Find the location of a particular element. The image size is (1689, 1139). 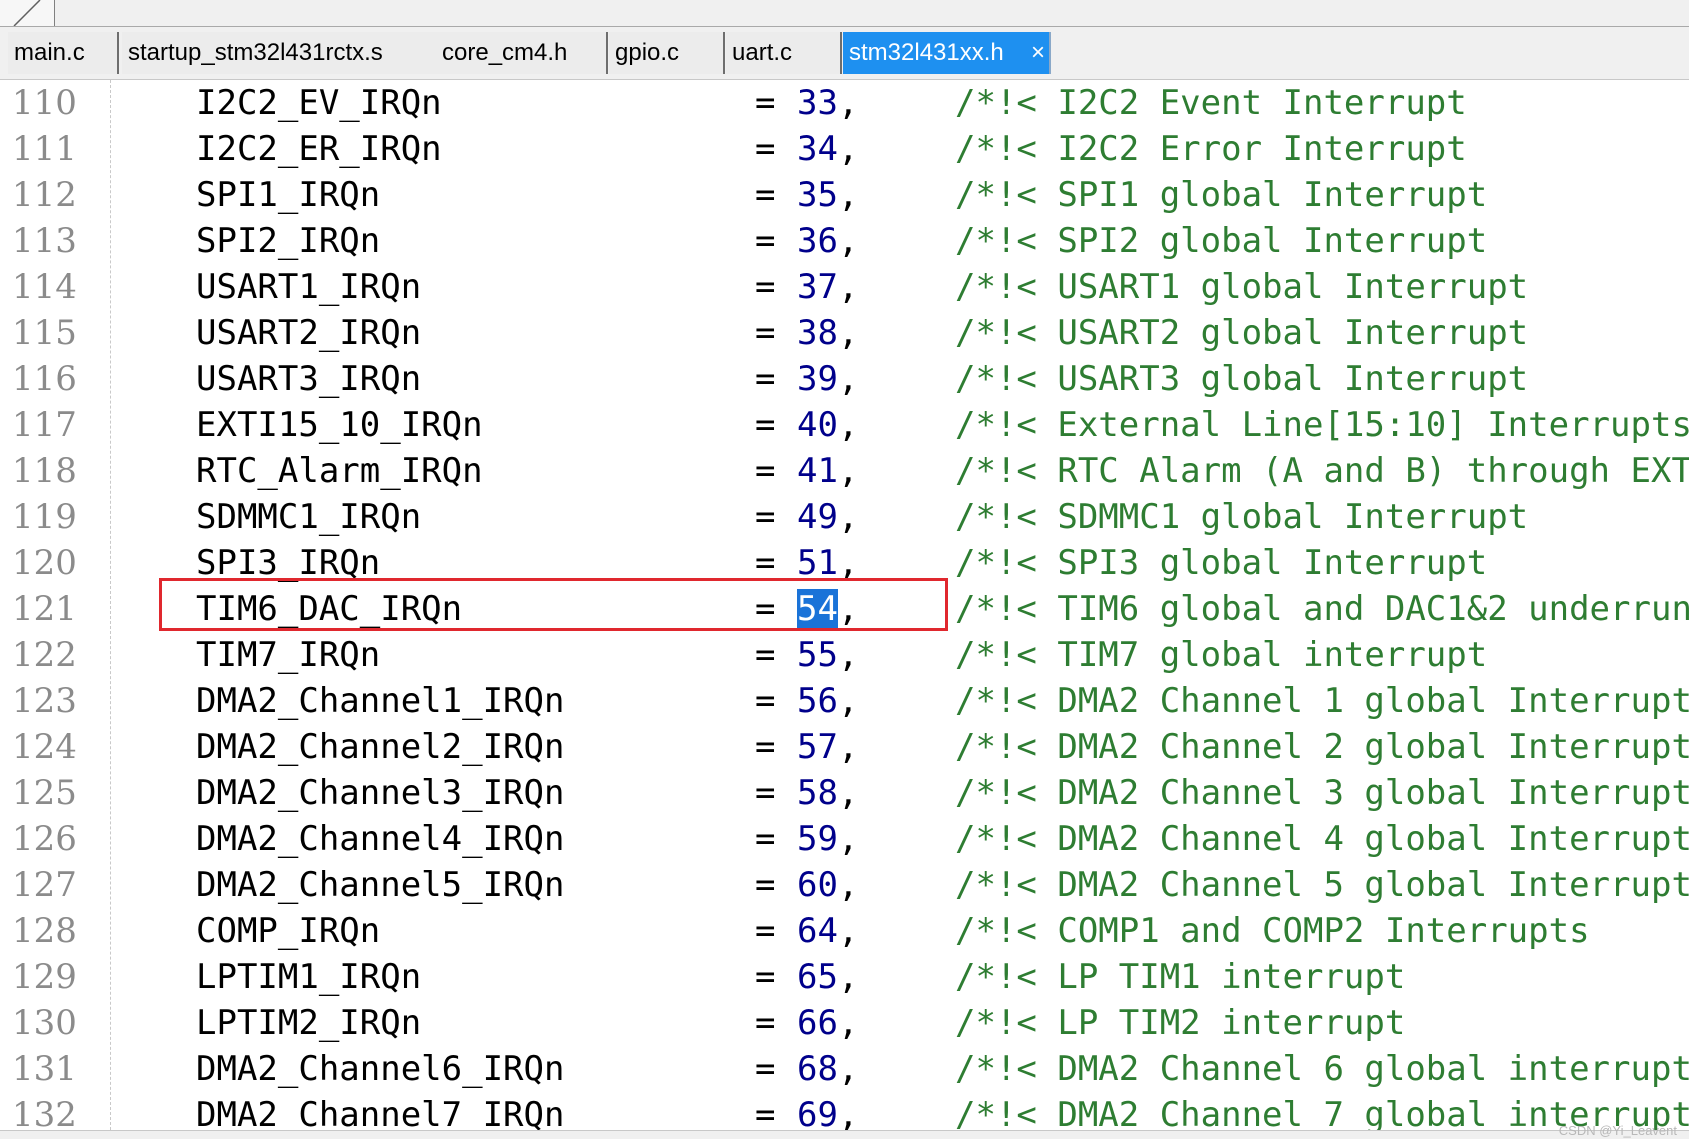

line-number: 113 is located at coordinates (44, 241).